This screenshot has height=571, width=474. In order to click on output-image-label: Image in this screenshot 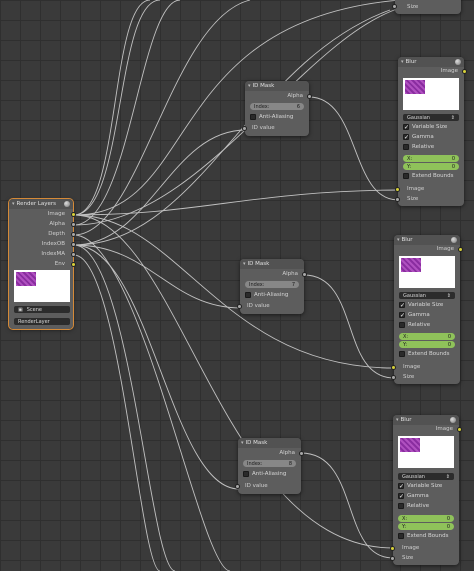, I will do `click(56, 214)`.